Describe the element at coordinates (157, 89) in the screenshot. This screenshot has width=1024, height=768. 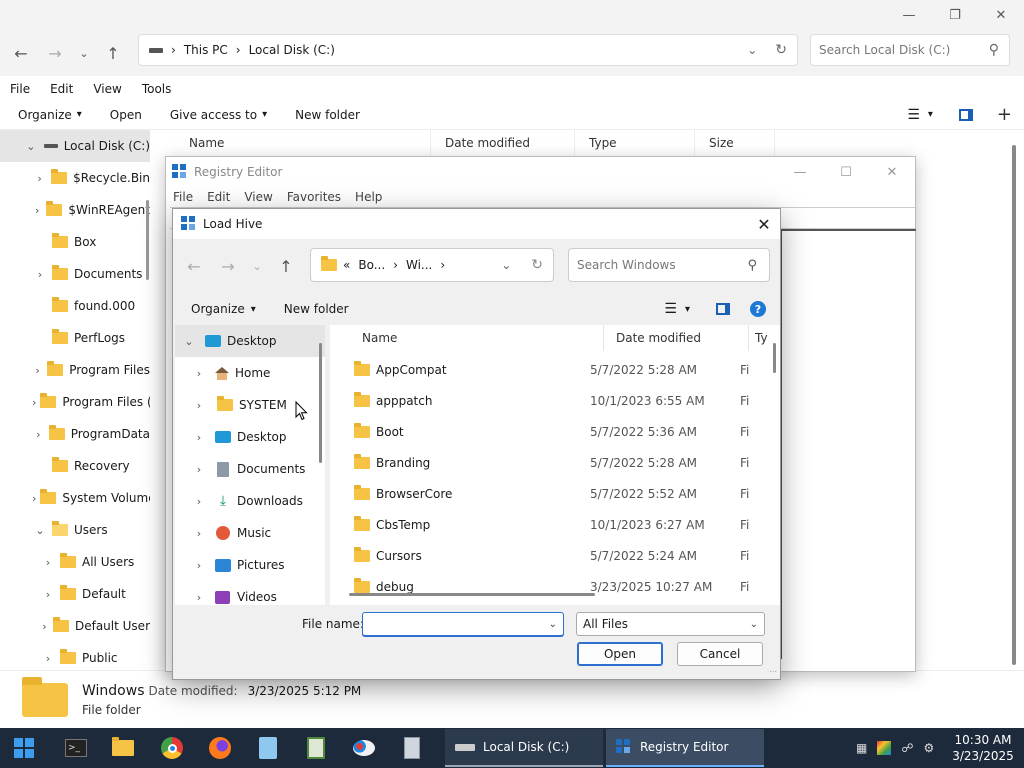
I see `menu-tools: Tools` at that location.